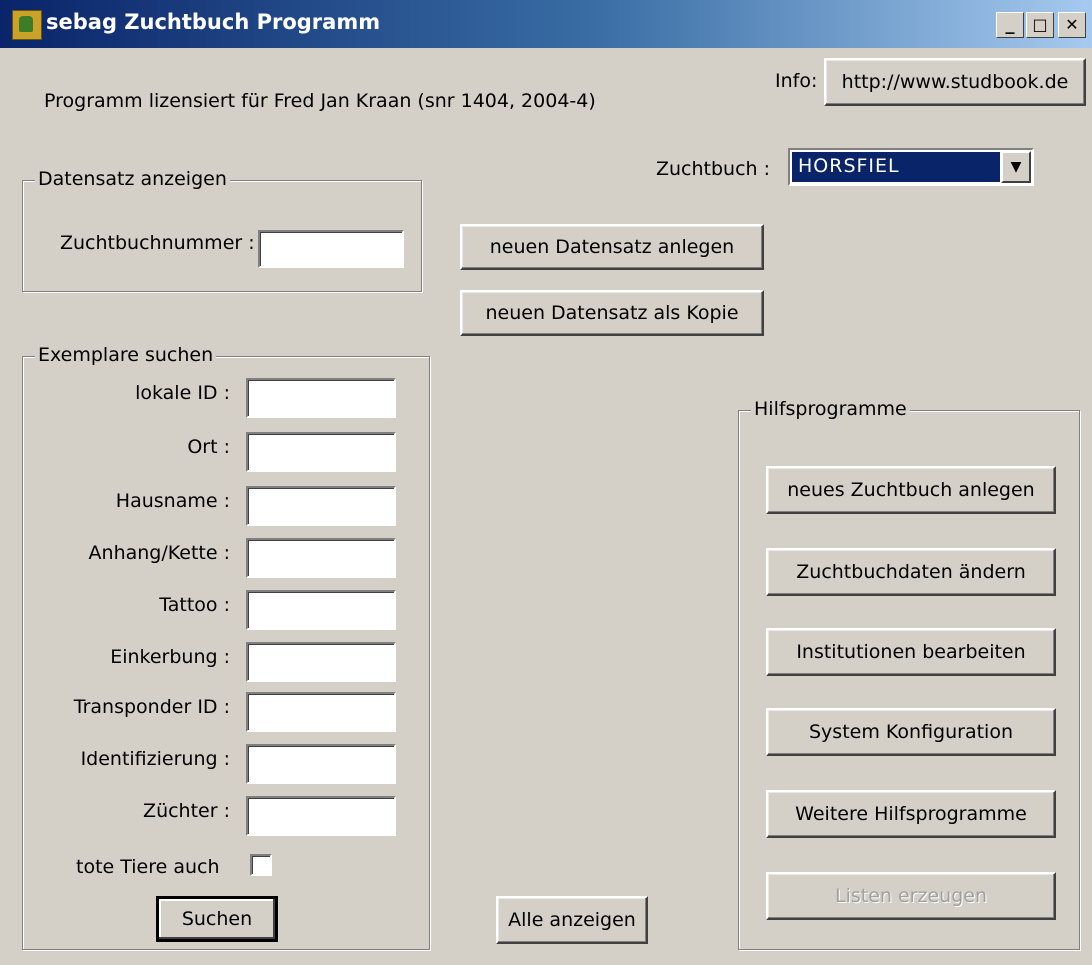 This screenshot has width=1092, height=965. Describe the element at coordinates (896, 167) in the screenshot. I see `zuchtbuch-selected-value: HORSFIEL` at that location.